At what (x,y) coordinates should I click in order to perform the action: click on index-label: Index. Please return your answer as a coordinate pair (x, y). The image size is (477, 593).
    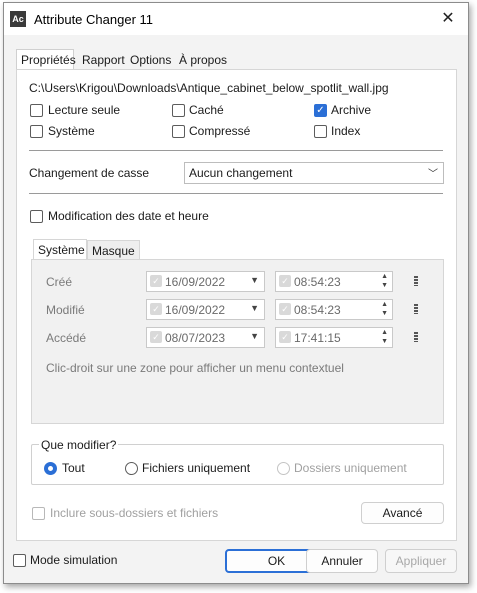
    Looking at the image, I should click on (346, 131).